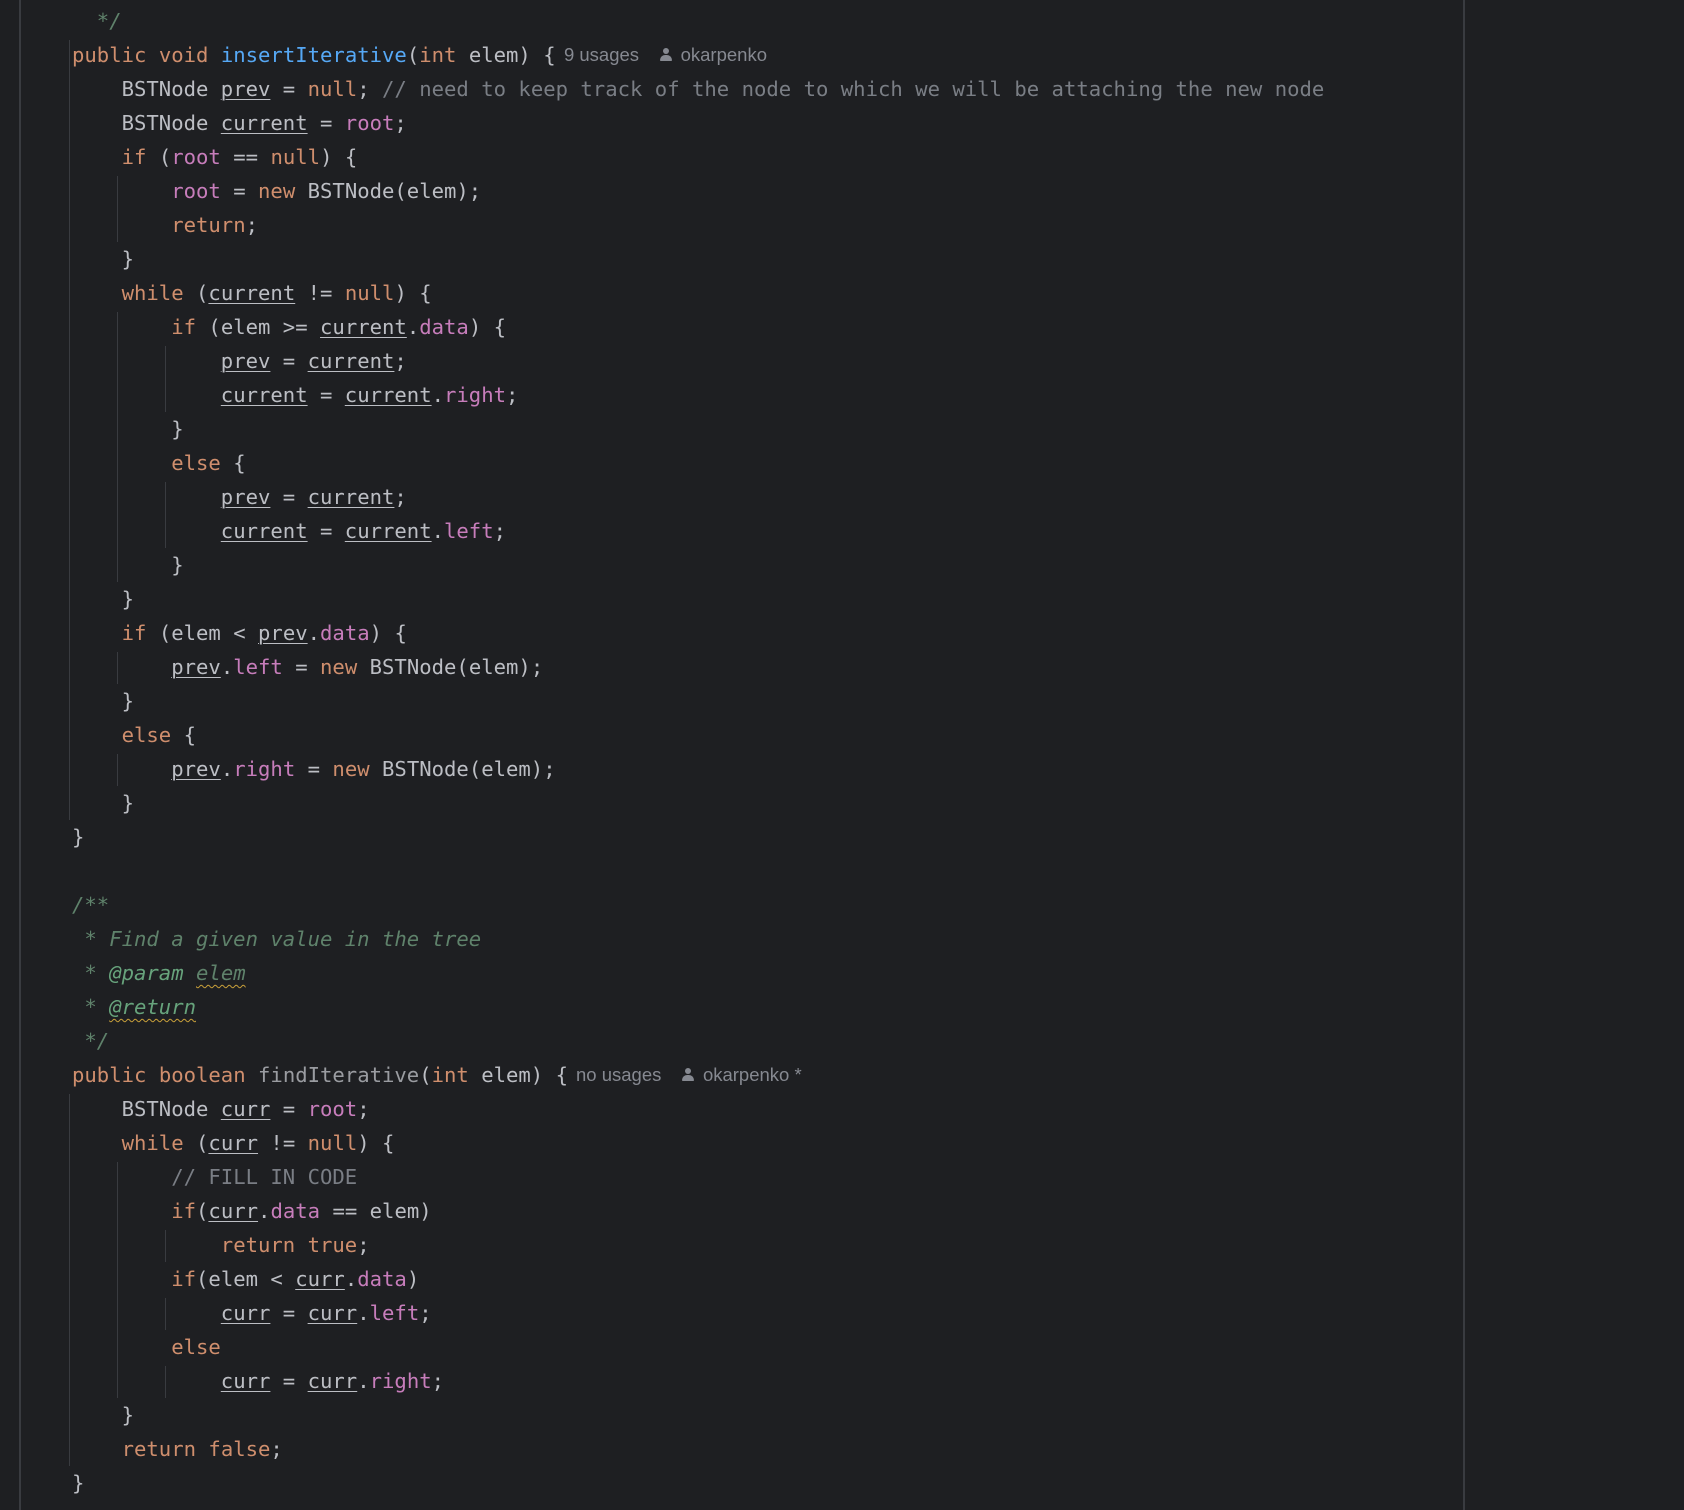 The width and height of the screenshot is (1684, 1510). Describe the element at coordinates (382, 1279) in the screenshot. I see `code-token: data` at that location.